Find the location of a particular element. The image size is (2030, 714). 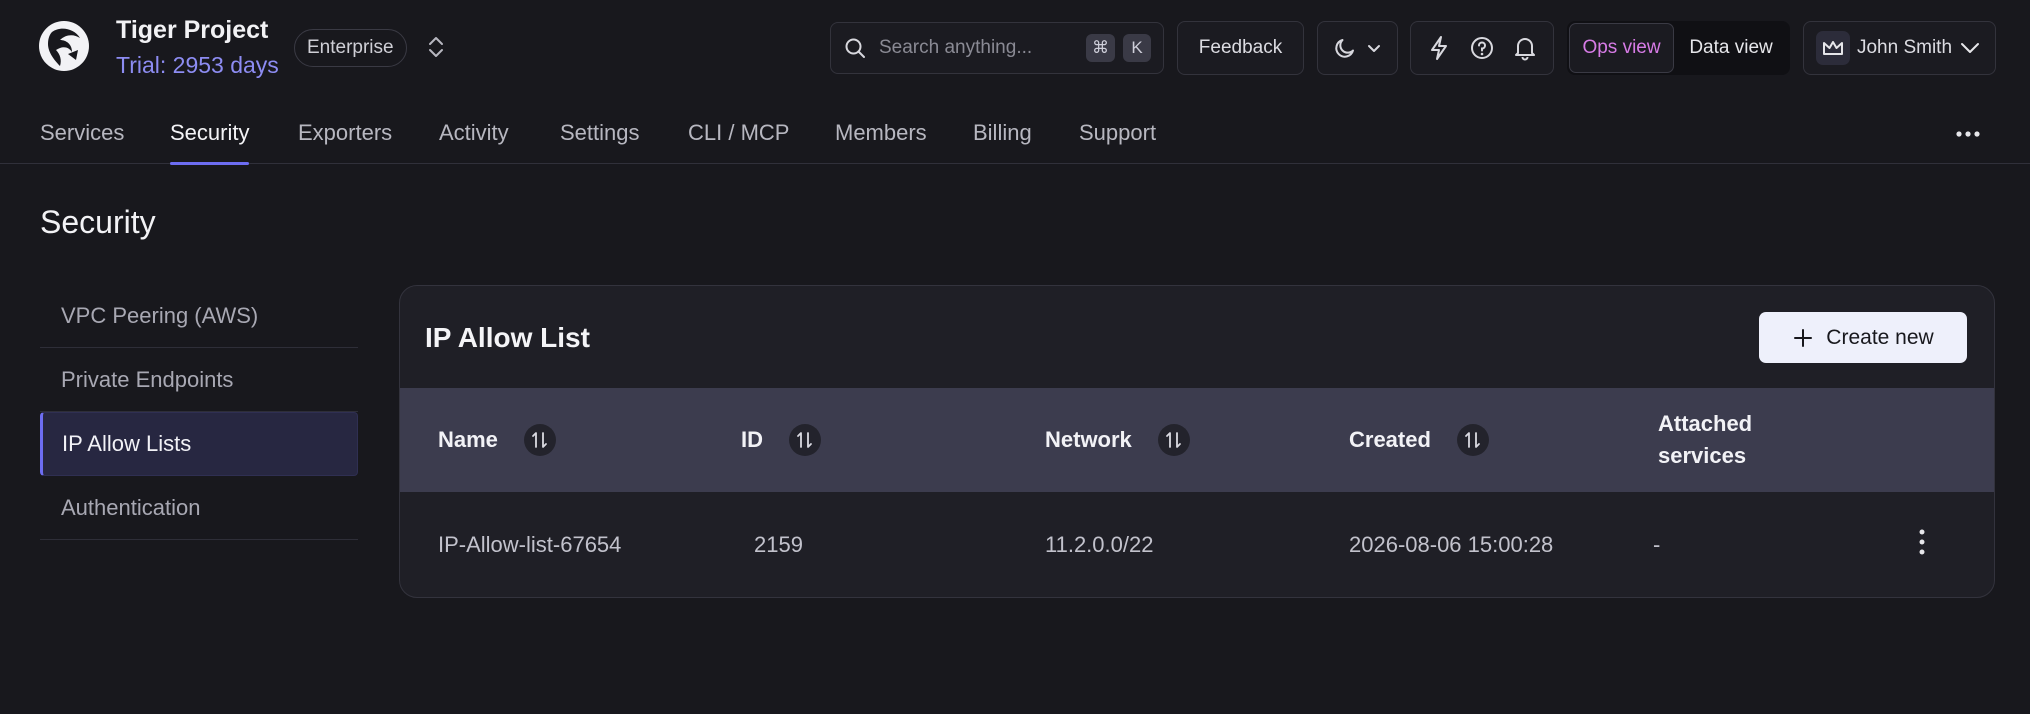

cell-id: 2159 is located at coordinates (778, 544).